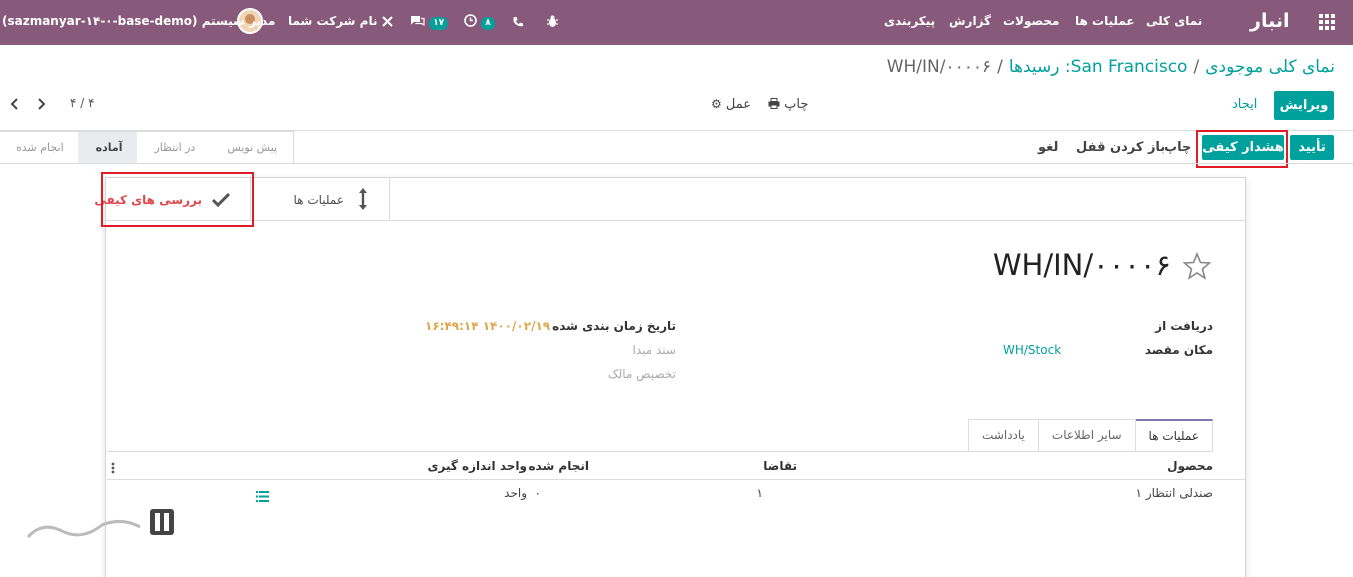  I want to click on menu-products: محصولات, so click(1031, 22).